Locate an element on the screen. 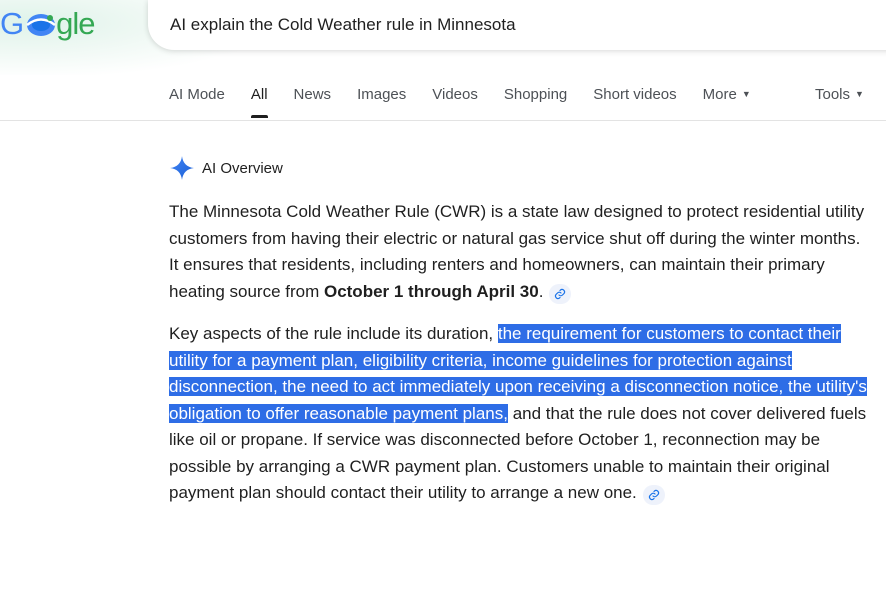 This screenshot has width=886, height=606. tab-label: AI Mode is located at coordinates (197, 94).